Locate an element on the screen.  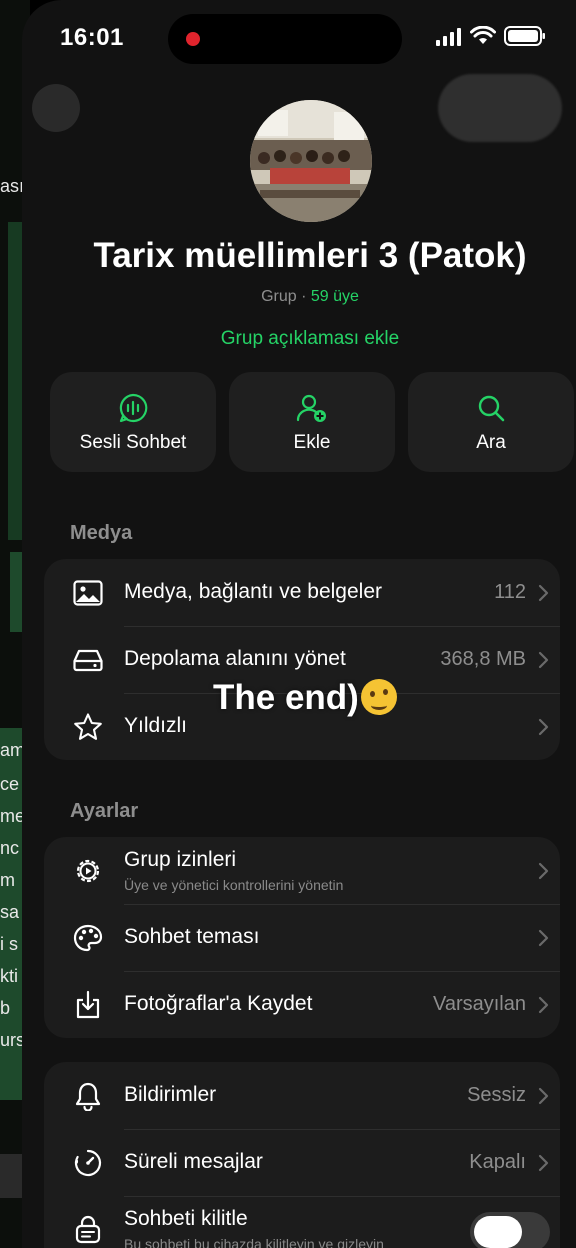
melting-face-emoji-icon is located at coordinates (378, 697).